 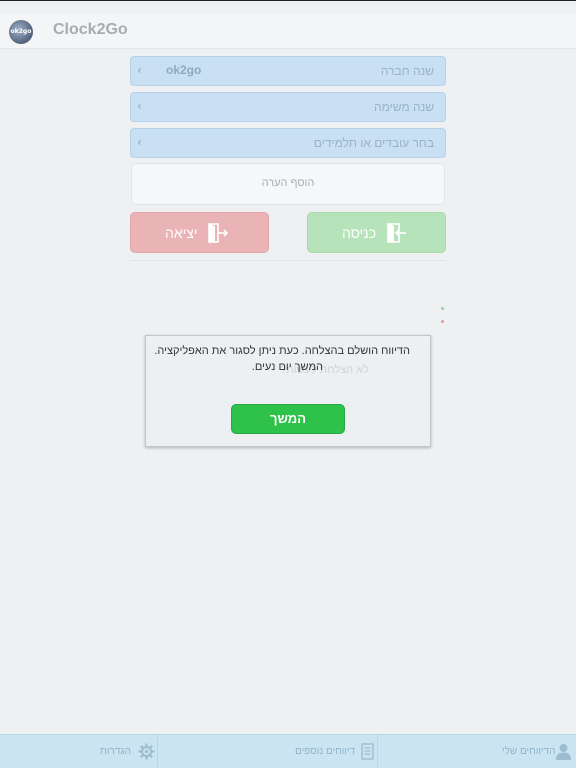 I want to click on company-year-label: שנה חברה, so click(x=407, y=71).